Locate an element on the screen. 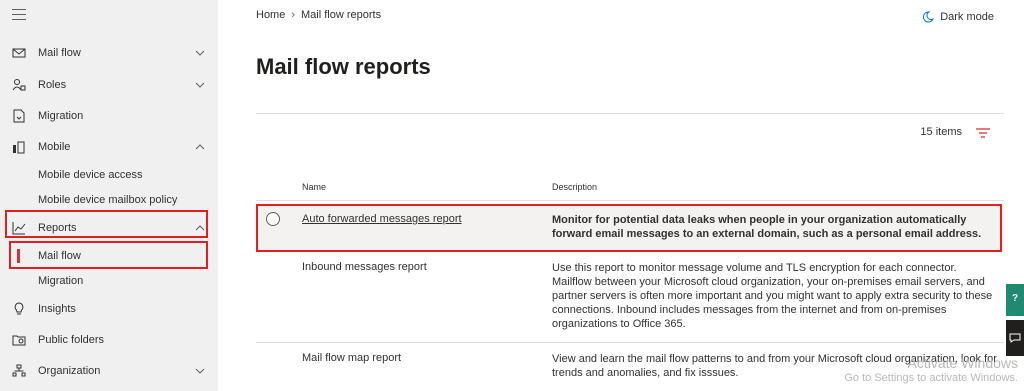 This screenshot has width=1024, height=391. sidebar-item-label: Mail flow is located at coordinates (59, 53).